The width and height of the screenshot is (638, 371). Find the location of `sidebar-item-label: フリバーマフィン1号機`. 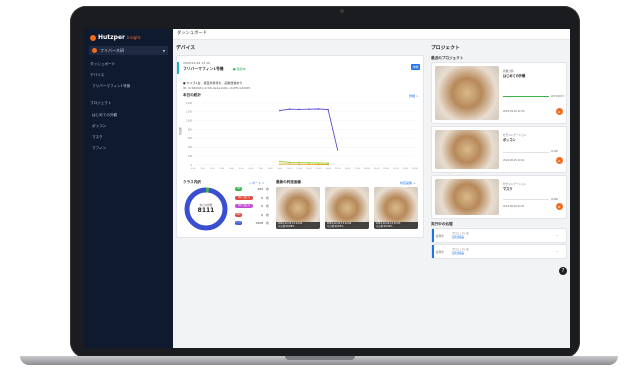

sidebar-item-label: フリバーマフィン1号機 is located at coordinates (111, 86).